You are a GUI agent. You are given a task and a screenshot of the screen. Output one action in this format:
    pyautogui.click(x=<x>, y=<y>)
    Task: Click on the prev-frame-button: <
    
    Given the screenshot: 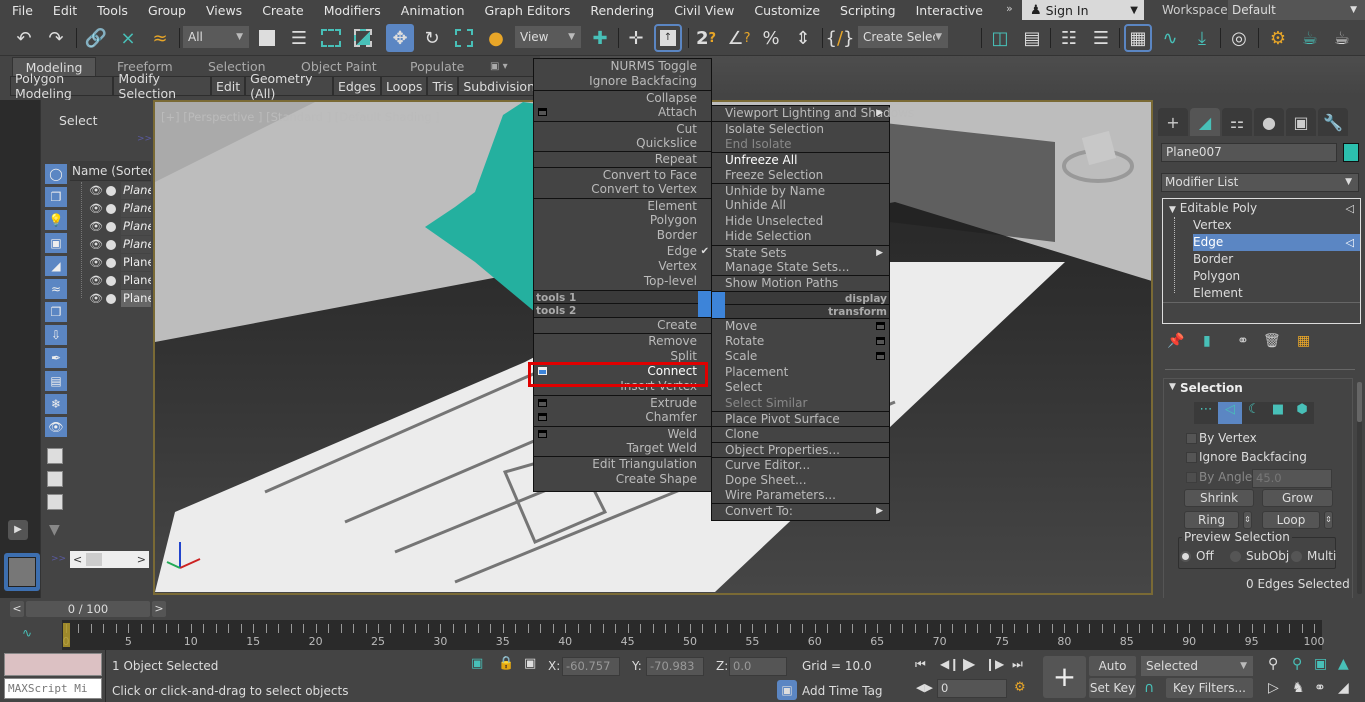 What is the action you would take?
    pyautogui.click(x=17, y=609)
    